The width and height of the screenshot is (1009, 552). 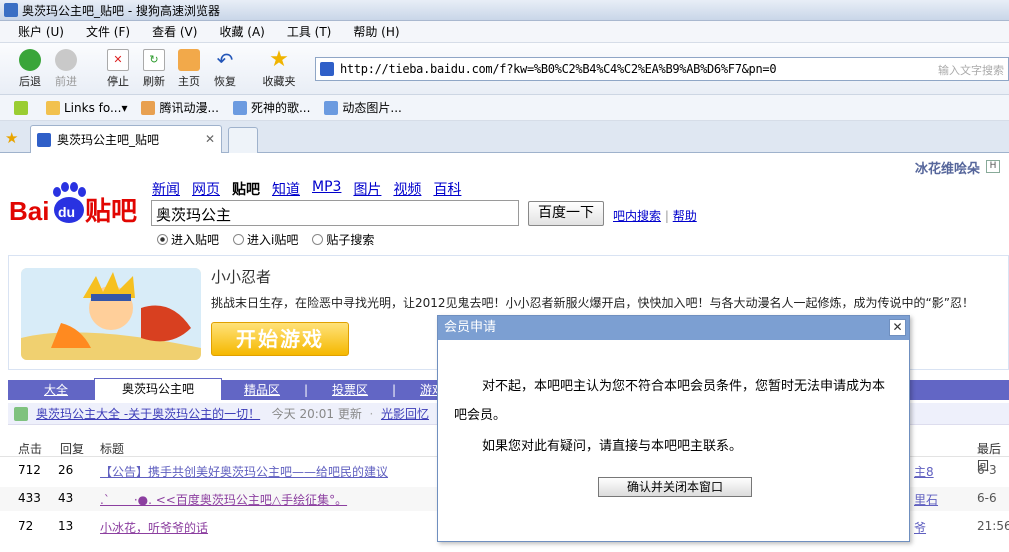 I want to click on back-arrow-icon, so click(x=30, y=60).